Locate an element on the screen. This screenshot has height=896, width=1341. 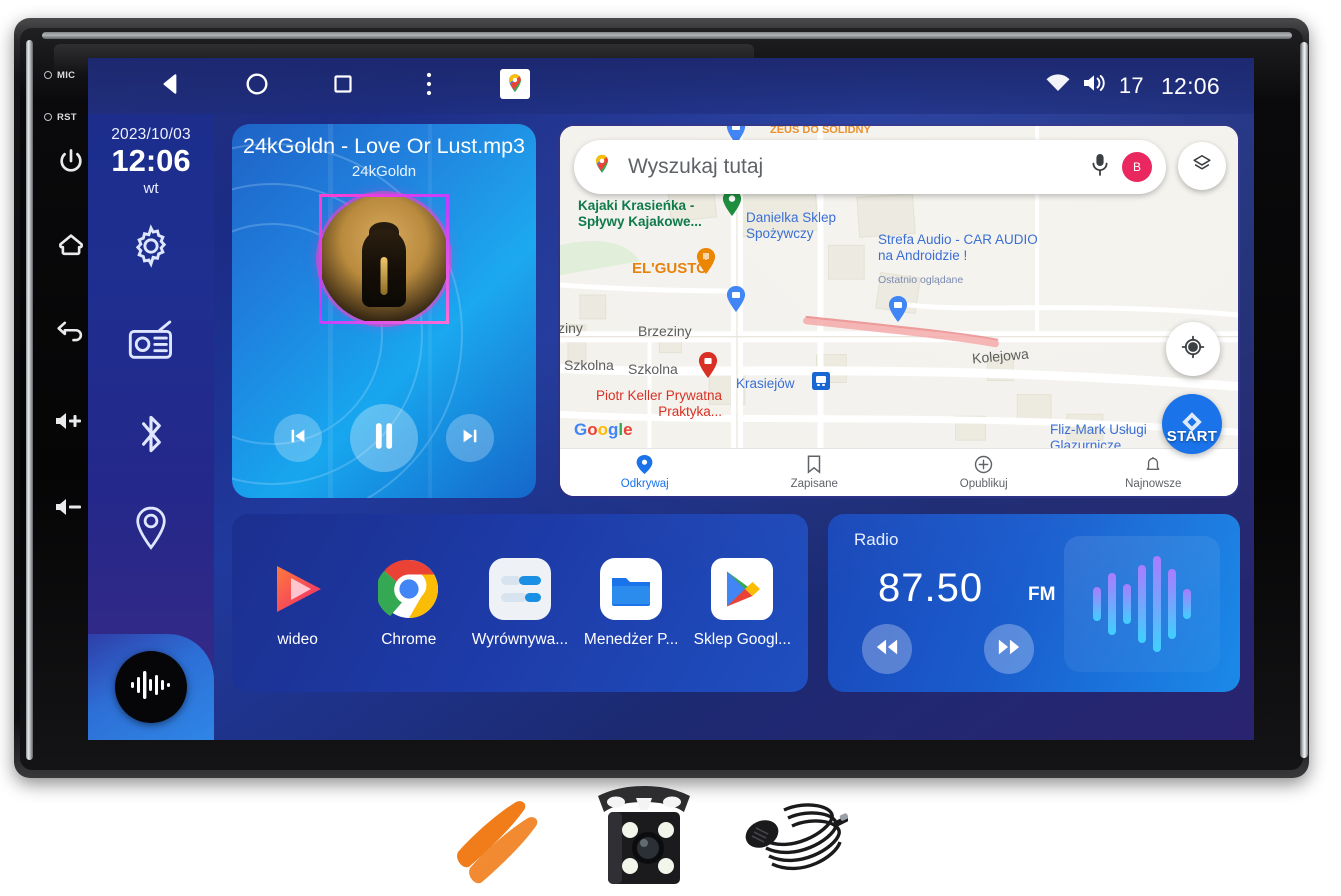
microphone-accessory is located at coordinates (792, 839).